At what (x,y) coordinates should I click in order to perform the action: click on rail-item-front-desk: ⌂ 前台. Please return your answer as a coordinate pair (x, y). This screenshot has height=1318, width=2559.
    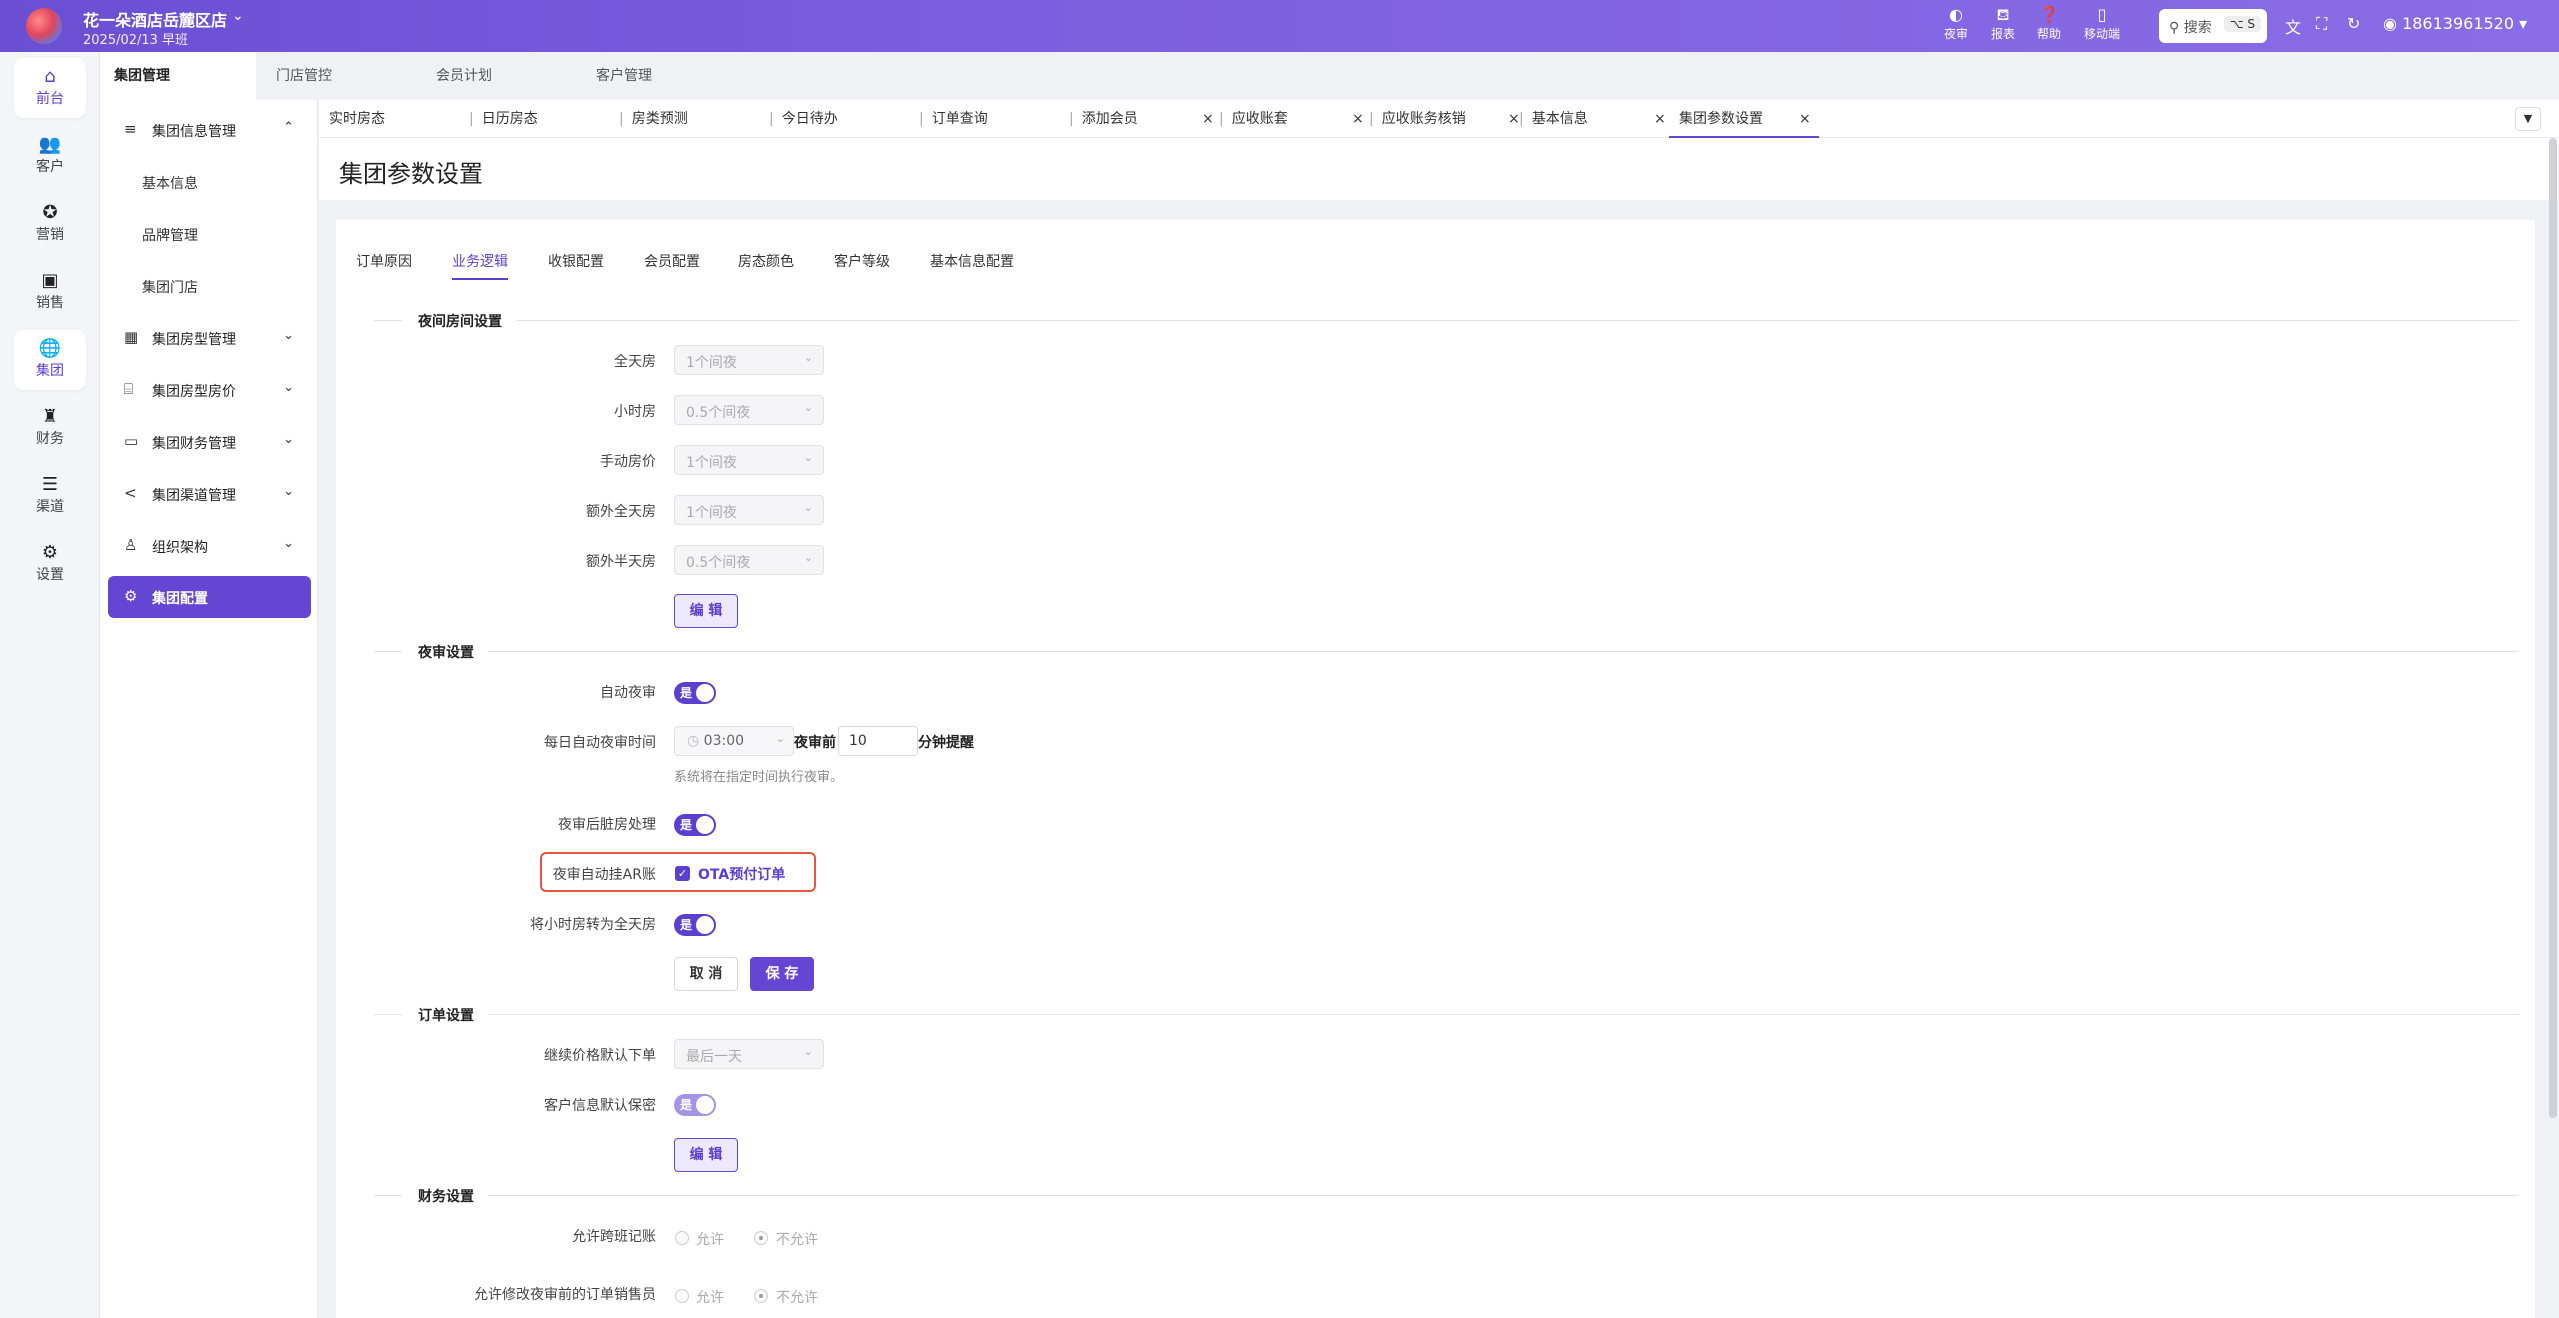
    Looking at the image, I should click on (50, 88).